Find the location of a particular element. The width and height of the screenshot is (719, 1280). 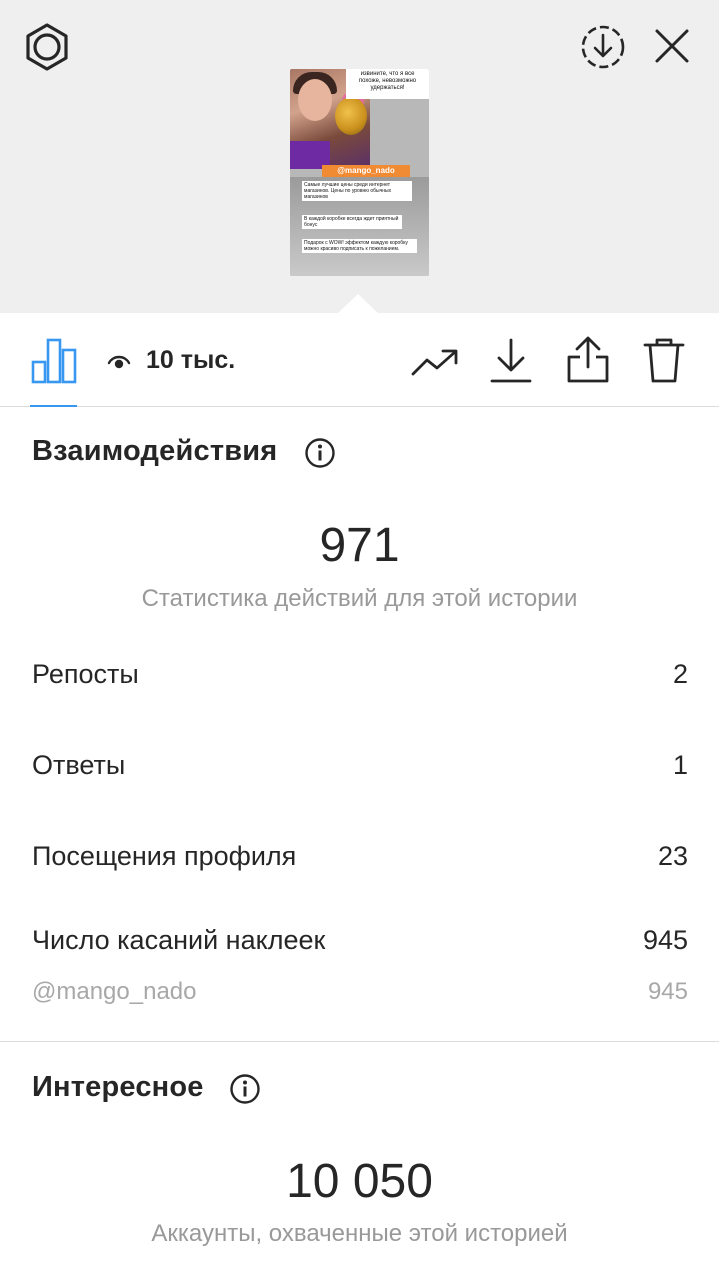

preview-pointer is located at coordinates (358, 304).